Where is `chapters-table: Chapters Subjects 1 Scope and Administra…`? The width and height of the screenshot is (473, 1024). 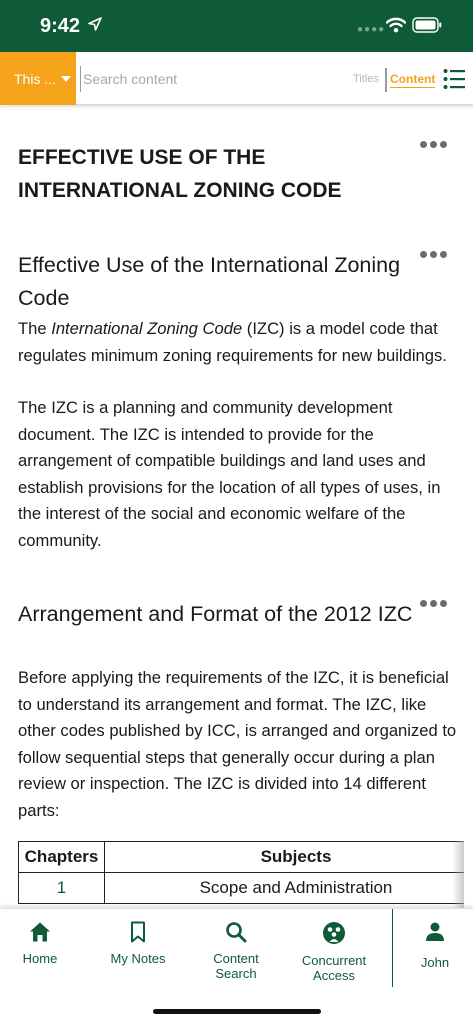 chapters-table: Chapters Subjects 1 Scope and Administra… is located at coordinates (241, 874).